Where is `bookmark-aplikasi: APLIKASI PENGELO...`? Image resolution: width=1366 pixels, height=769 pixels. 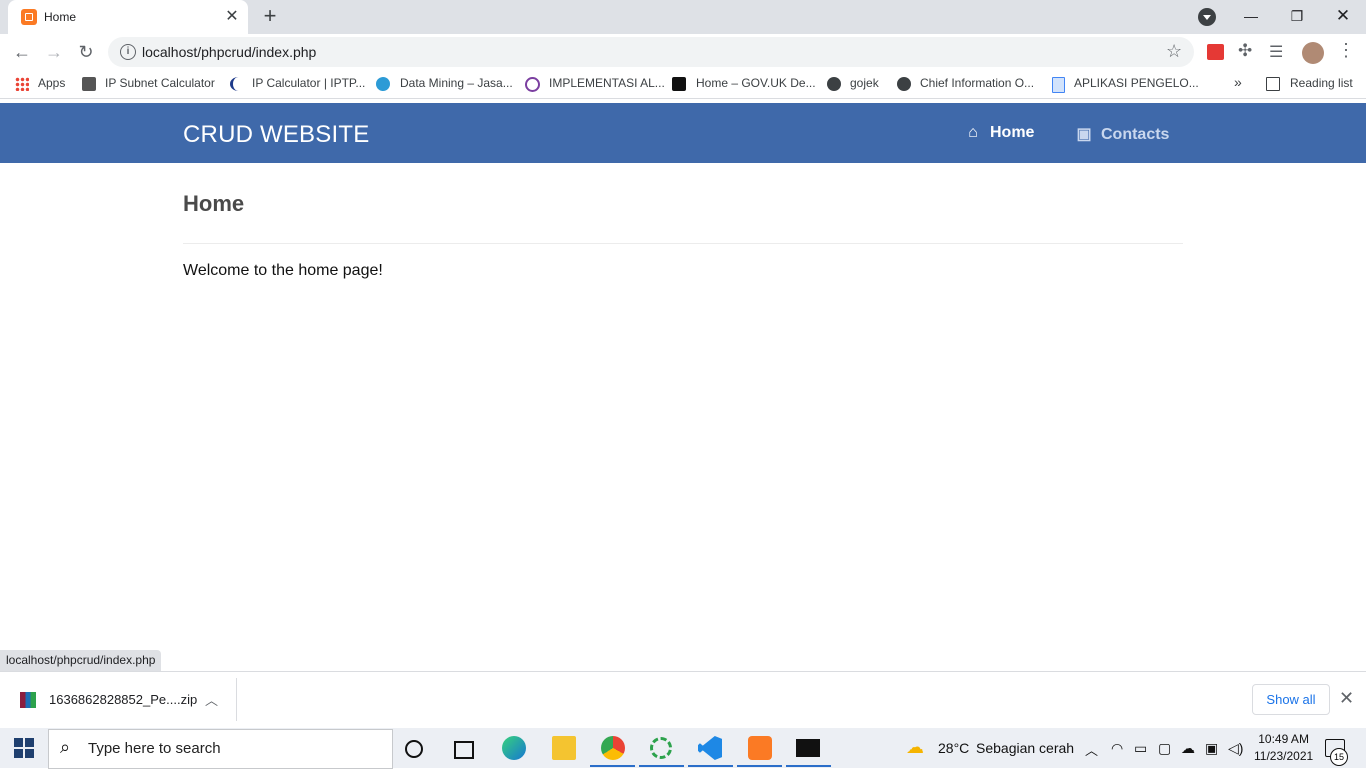 bookmark-aplikasi: APLIKASI PENGELO... is located at coordinates (1136, 83).